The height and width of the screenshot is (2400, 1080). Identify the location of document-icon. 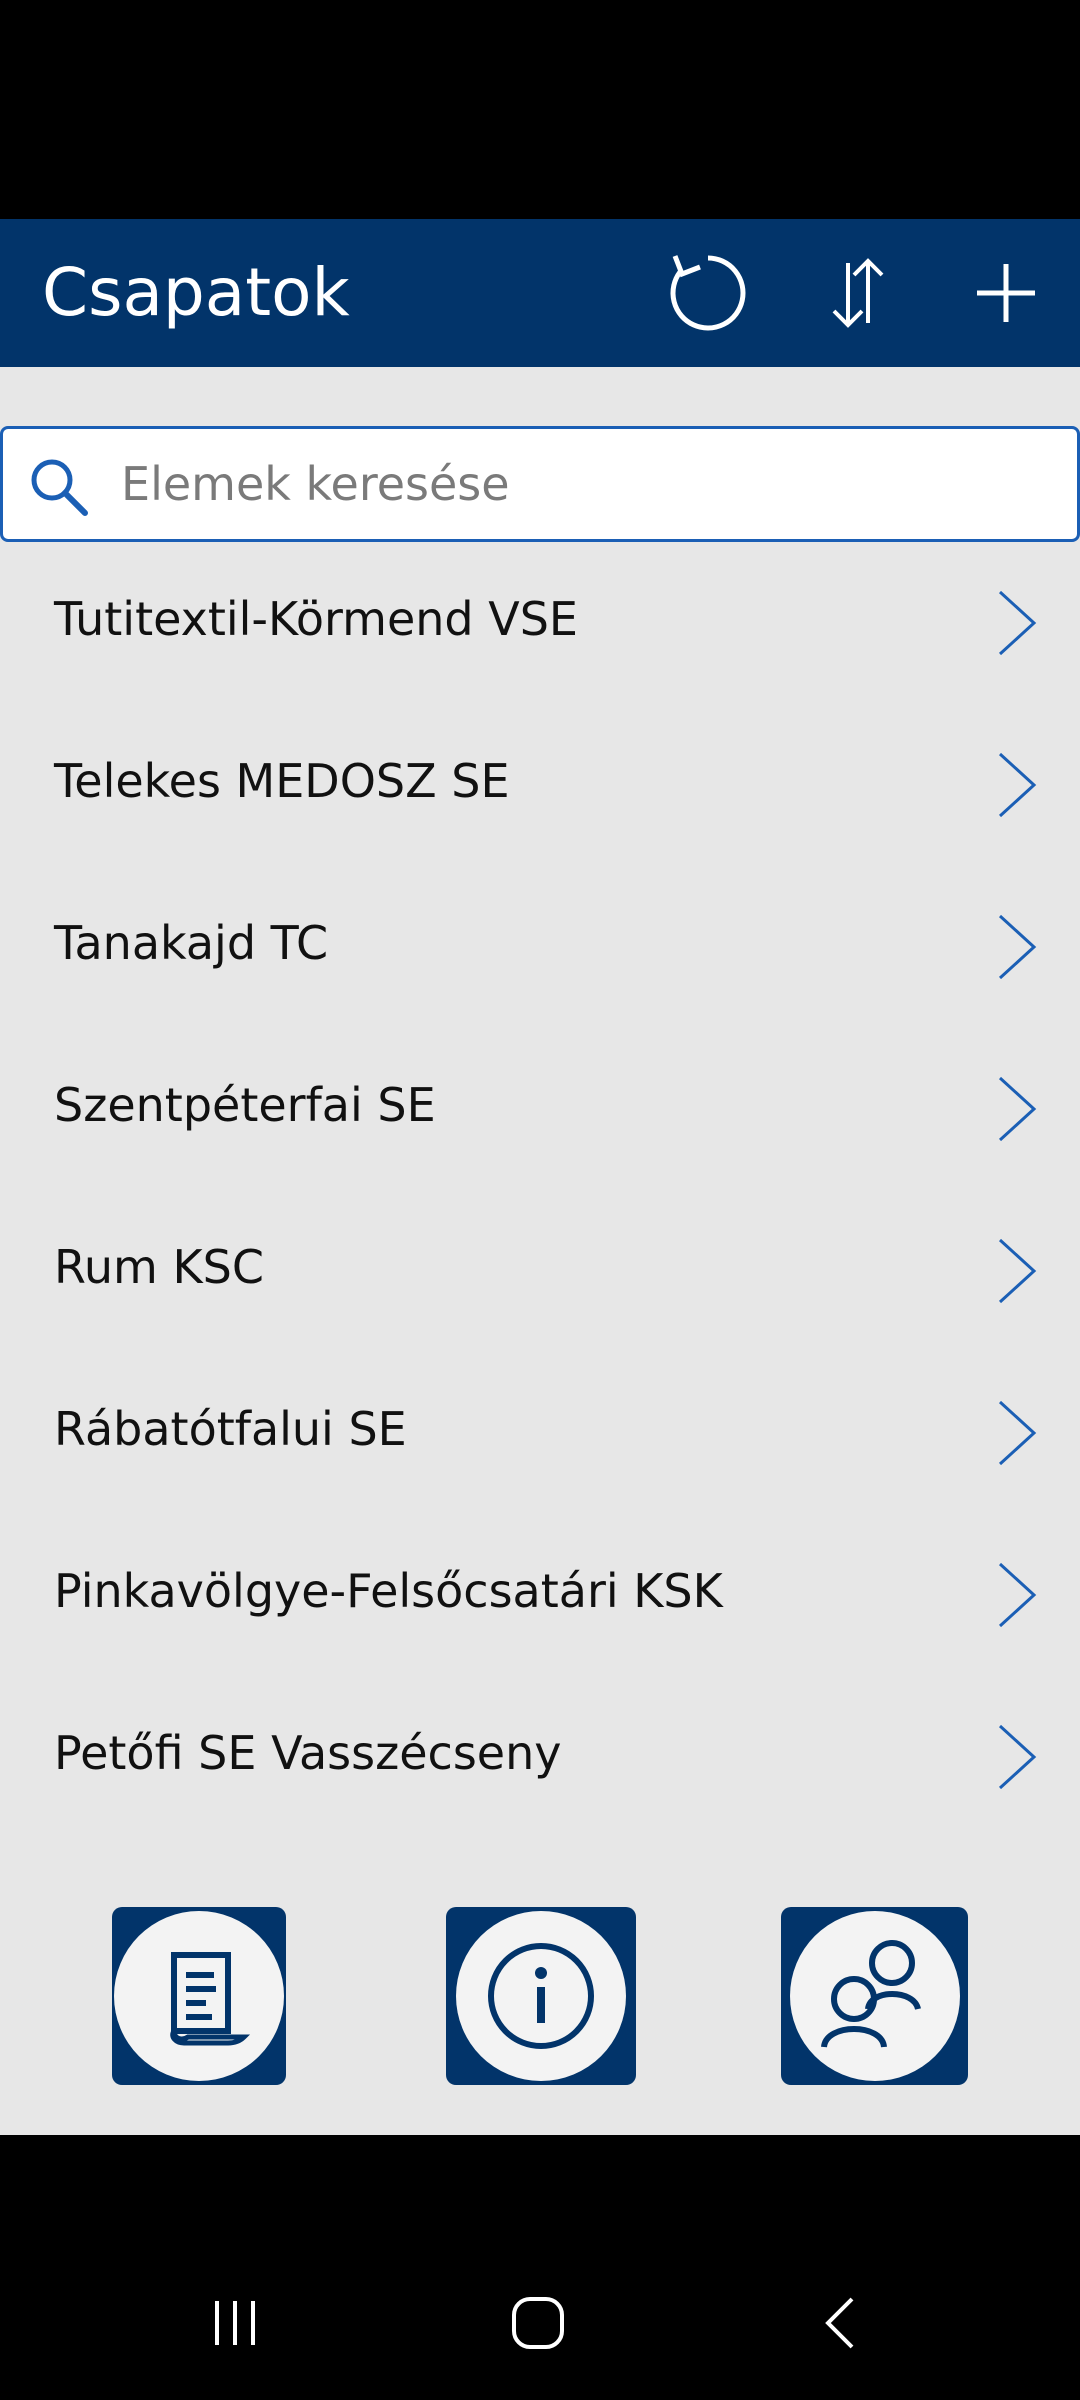
(210, 1999).